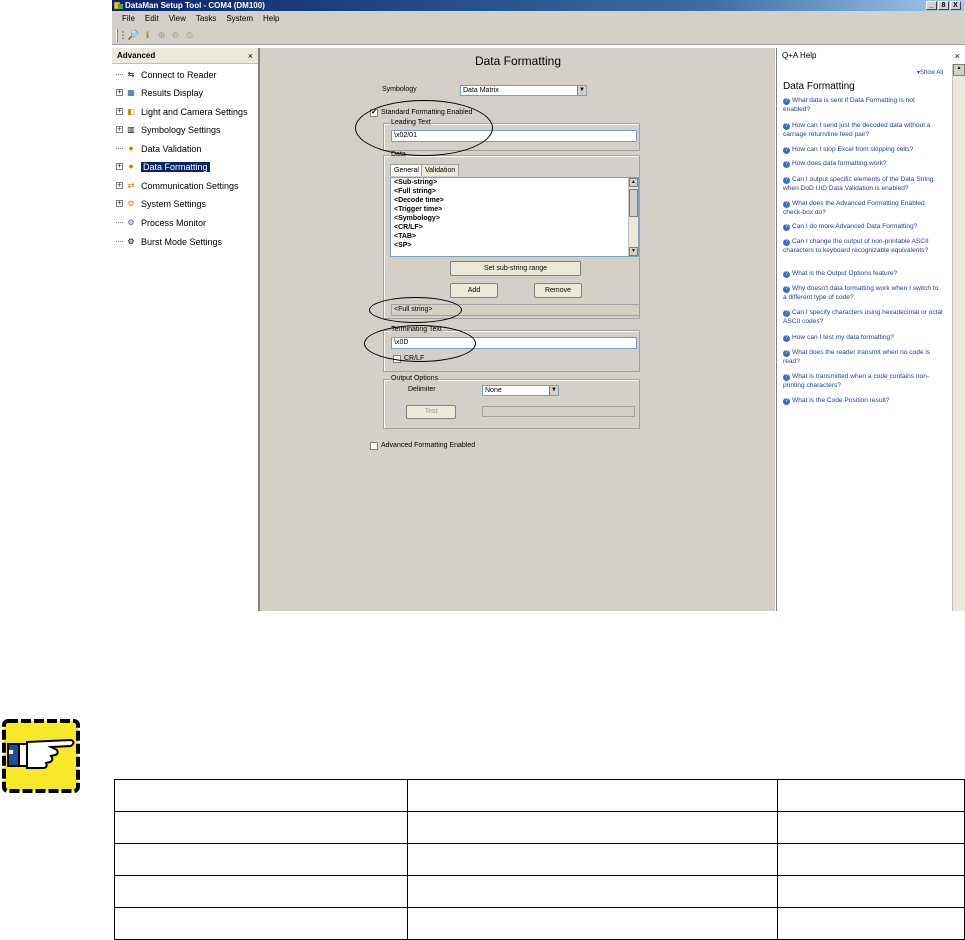  I want to click on tree-item-data-validation: ◆ Data Validation, so click(156, 148).